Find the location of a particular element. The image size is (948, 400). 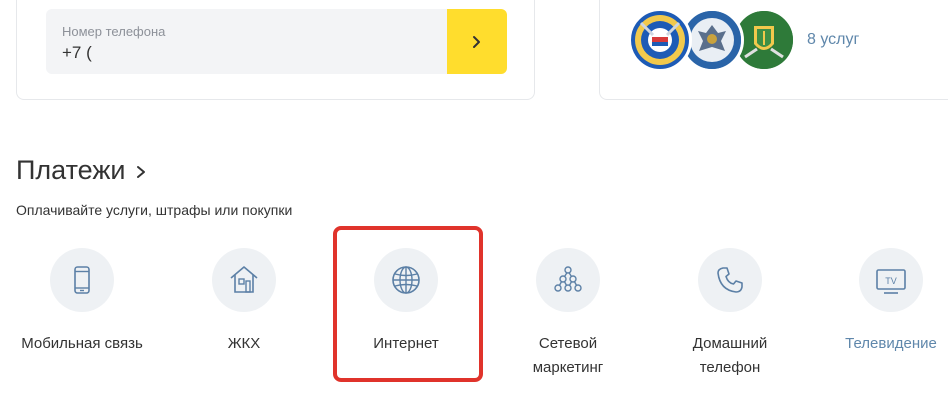

smartphone-icon is located at coordinates (82, 280).